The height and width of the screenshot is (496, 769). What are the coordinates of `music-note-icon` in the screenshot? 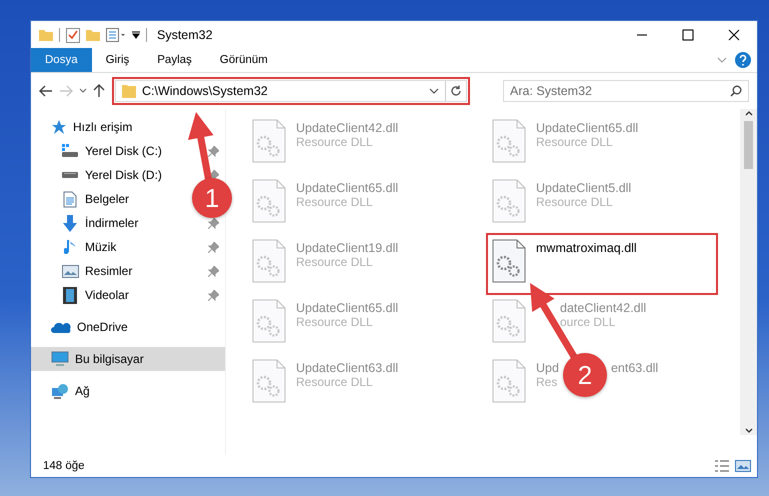 It's located at (70, 247).